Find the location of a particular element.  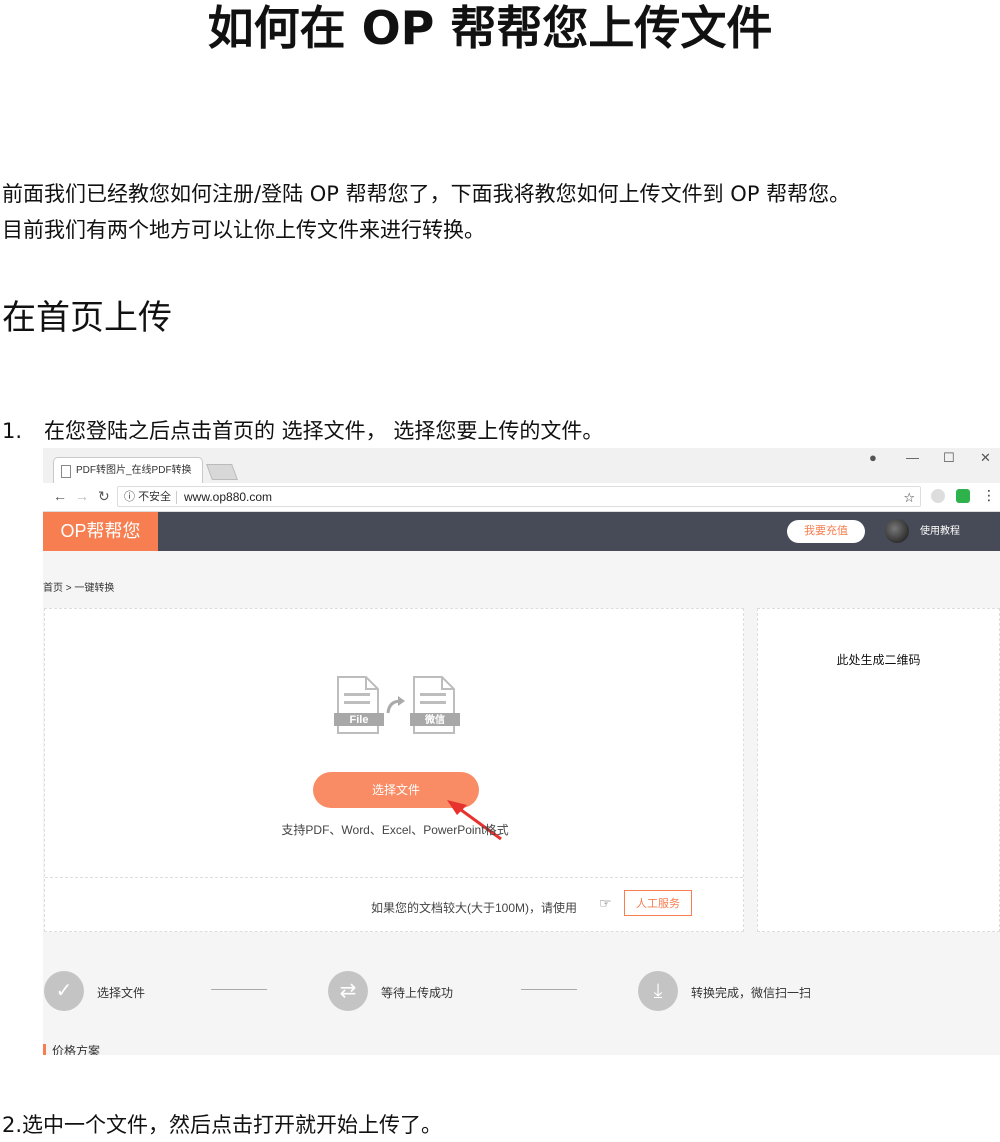

insecure-label: 不安全 is located at coordinates (155, 497).